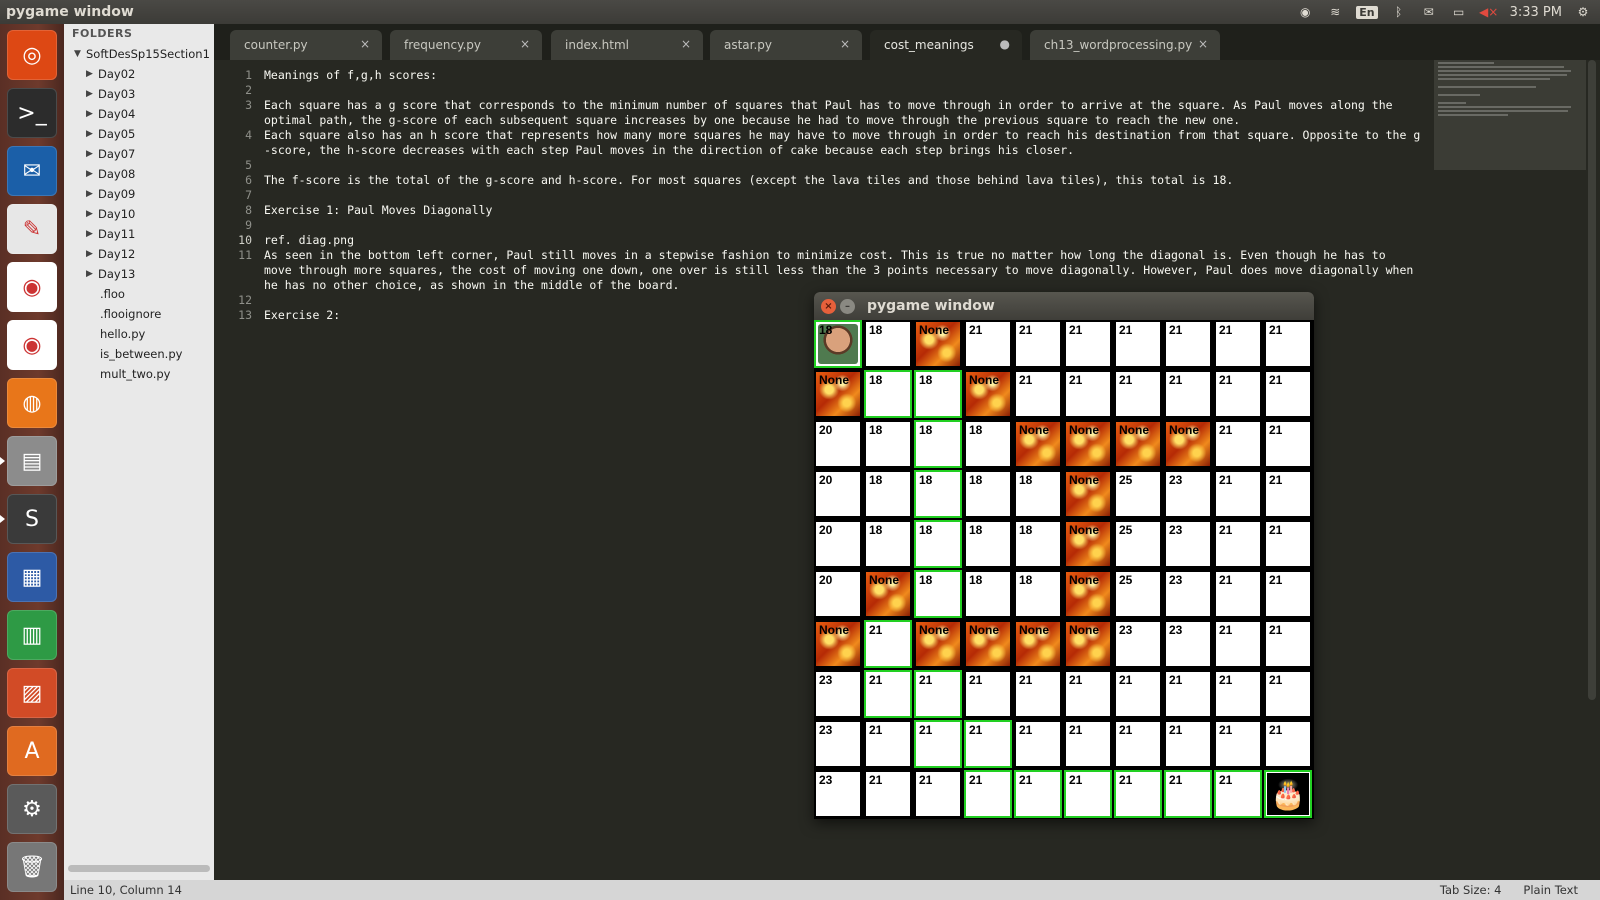 Image resolution: width=1600 pixels, height=900 pixels. I want to click on bluetooth-icon: ᛒ, so click(1399, 12).